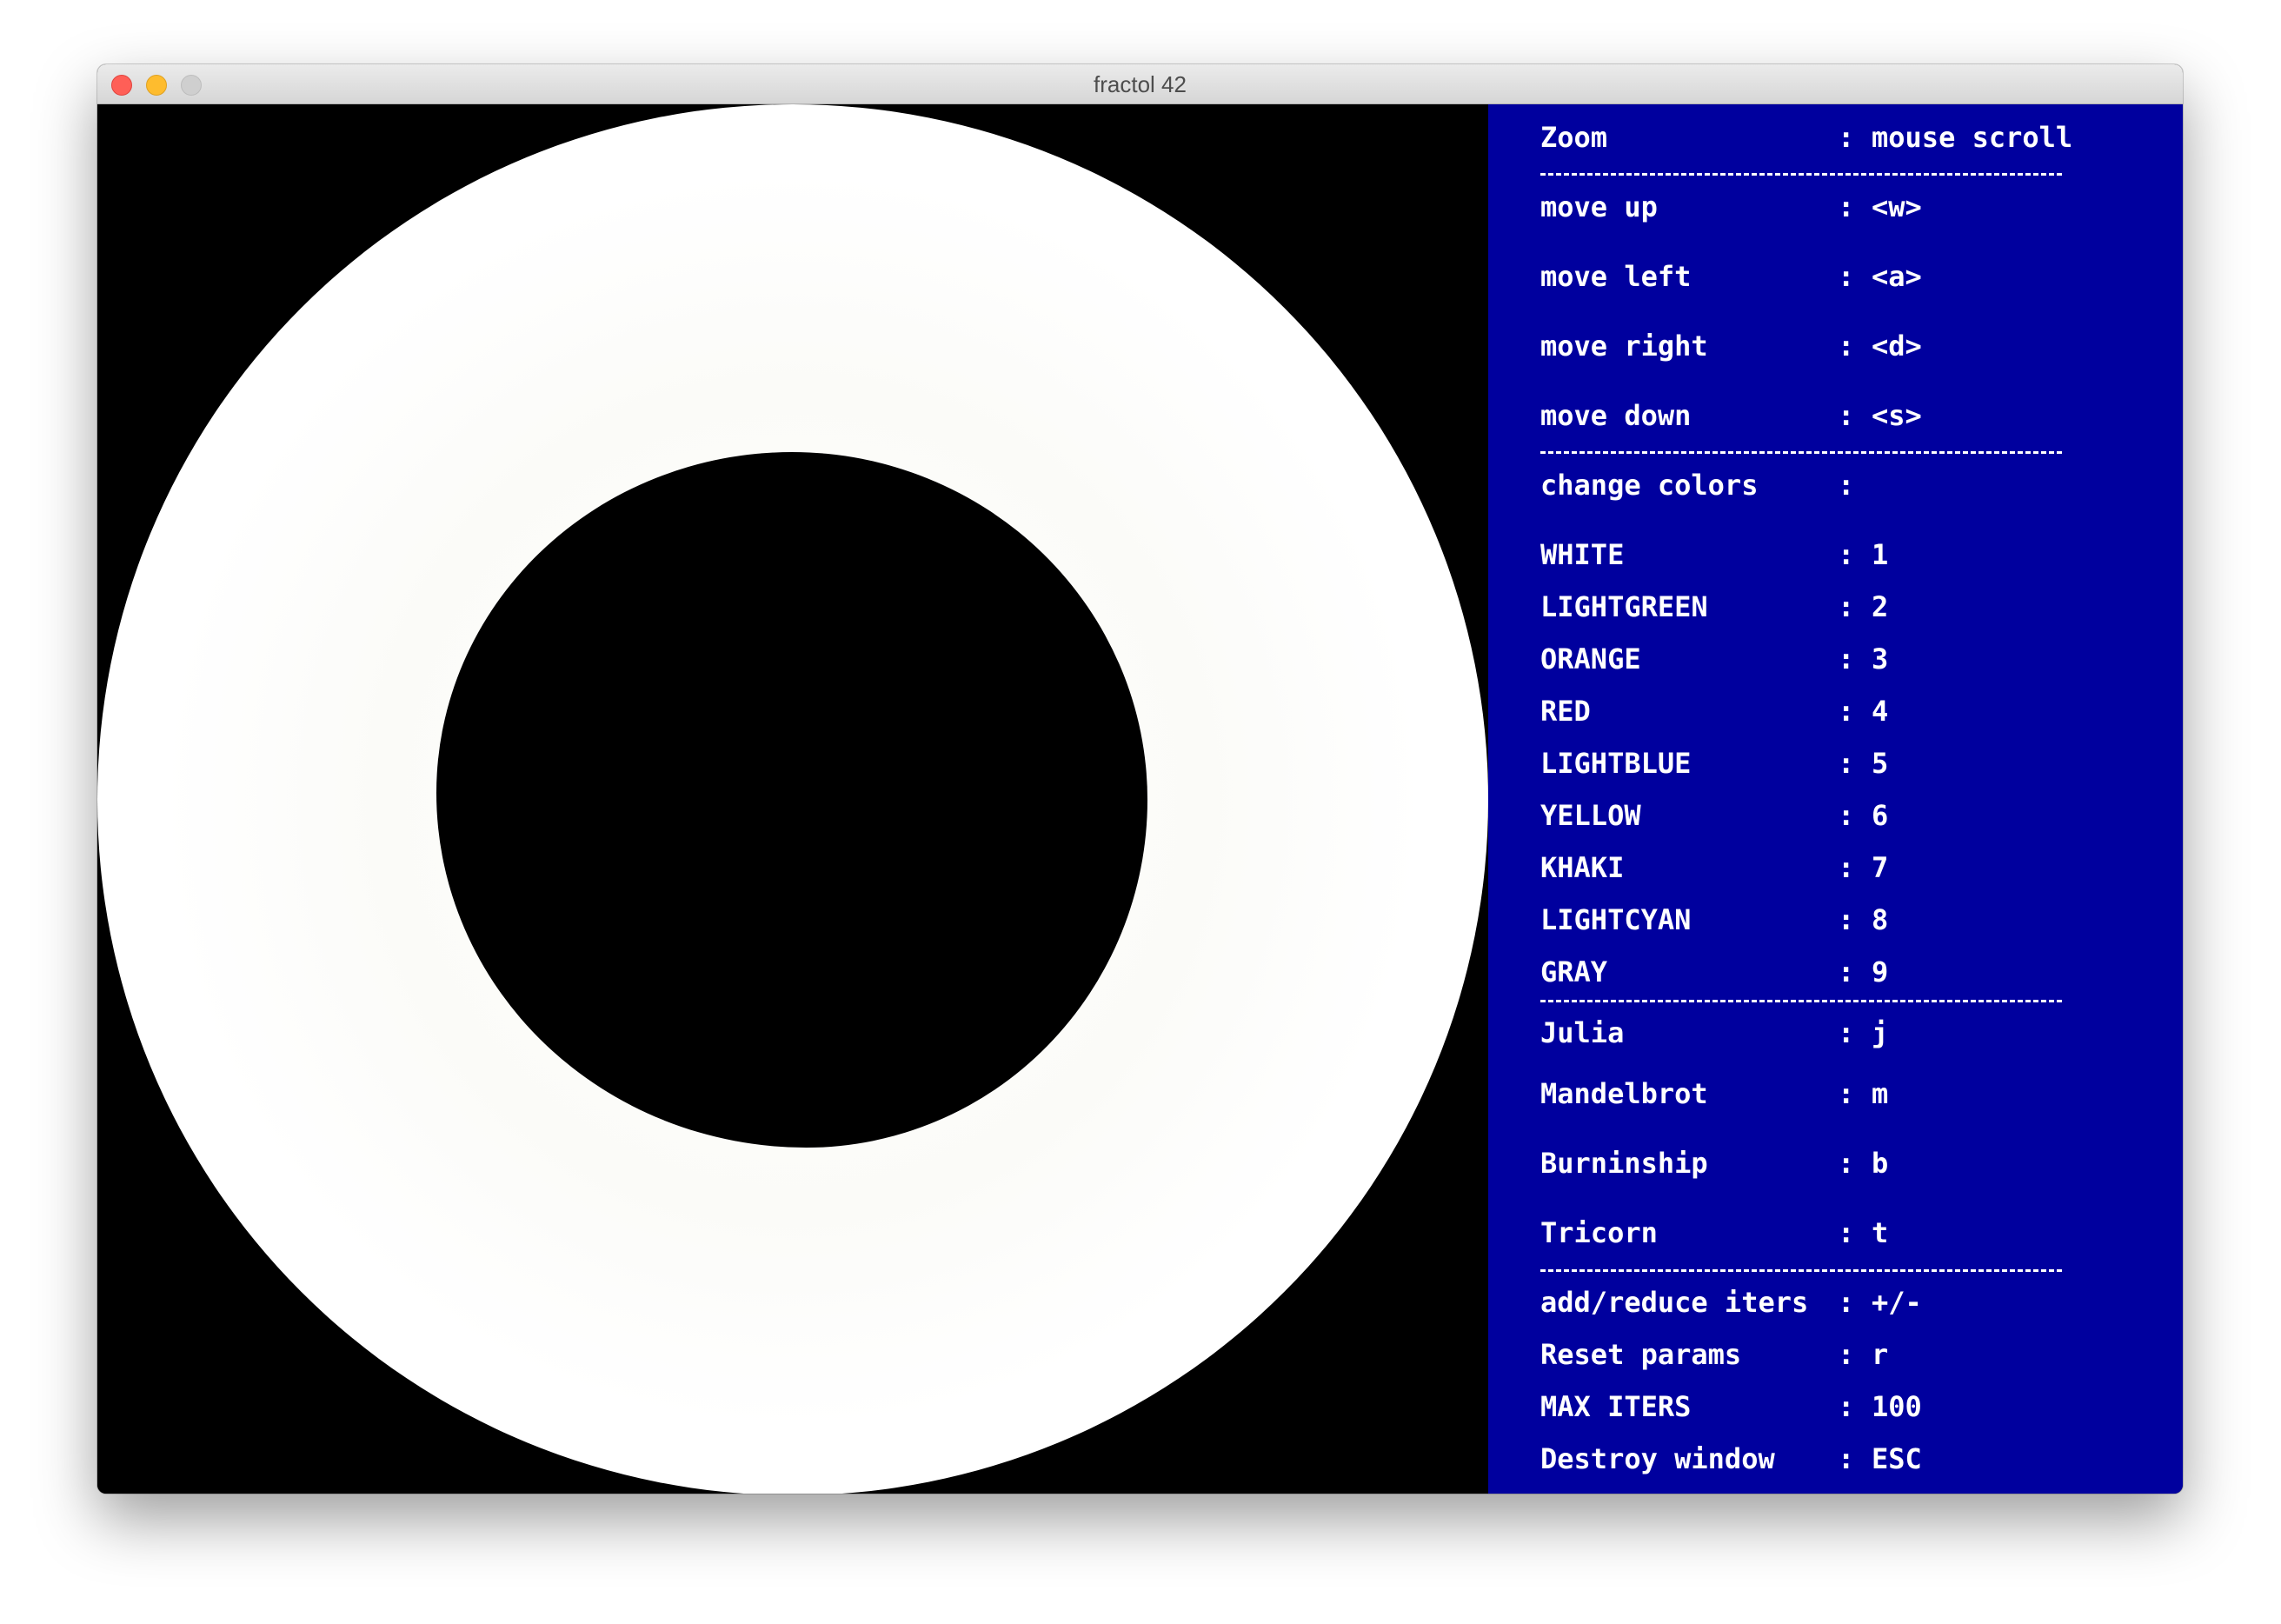 This screenshot has height=1624, width=2281. Describe the element at coordinates (1897, 1406) in the screenshot. I see `help-value: 100` at that location.